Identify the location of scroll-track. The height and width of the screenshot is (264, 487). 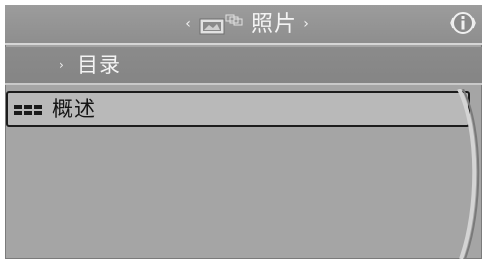
(463, 174).